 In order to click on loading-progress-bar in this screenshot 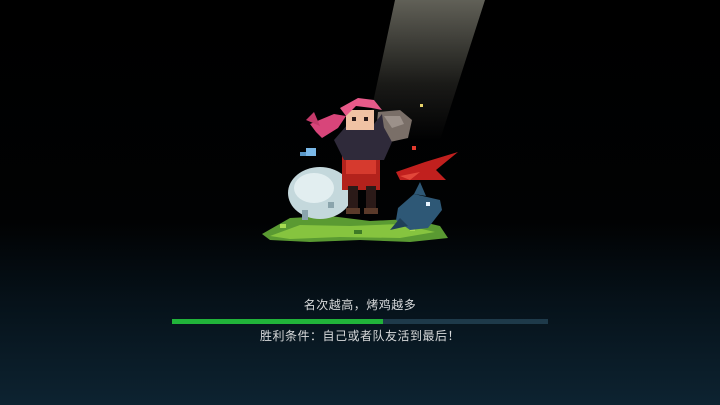, I will do `click(360, 321)`.